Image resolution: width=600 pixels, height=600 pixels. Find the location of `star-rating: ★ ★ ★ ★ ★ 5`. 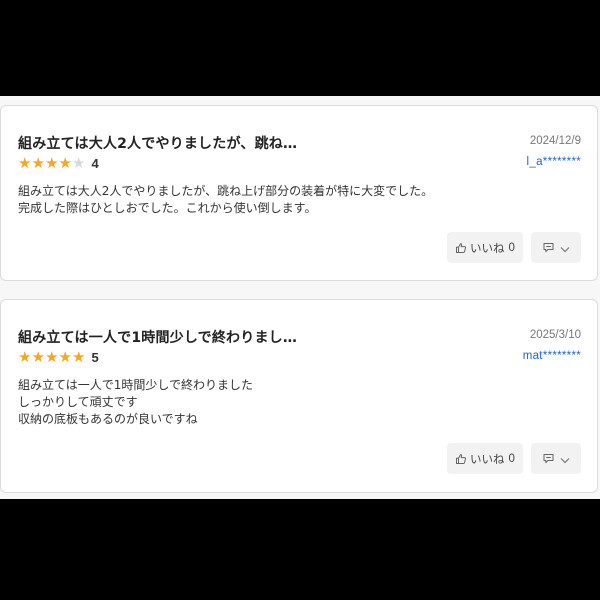

star-rating: ★ ★ ★ ★ ★ 5 is located at coordinates (58, 357).